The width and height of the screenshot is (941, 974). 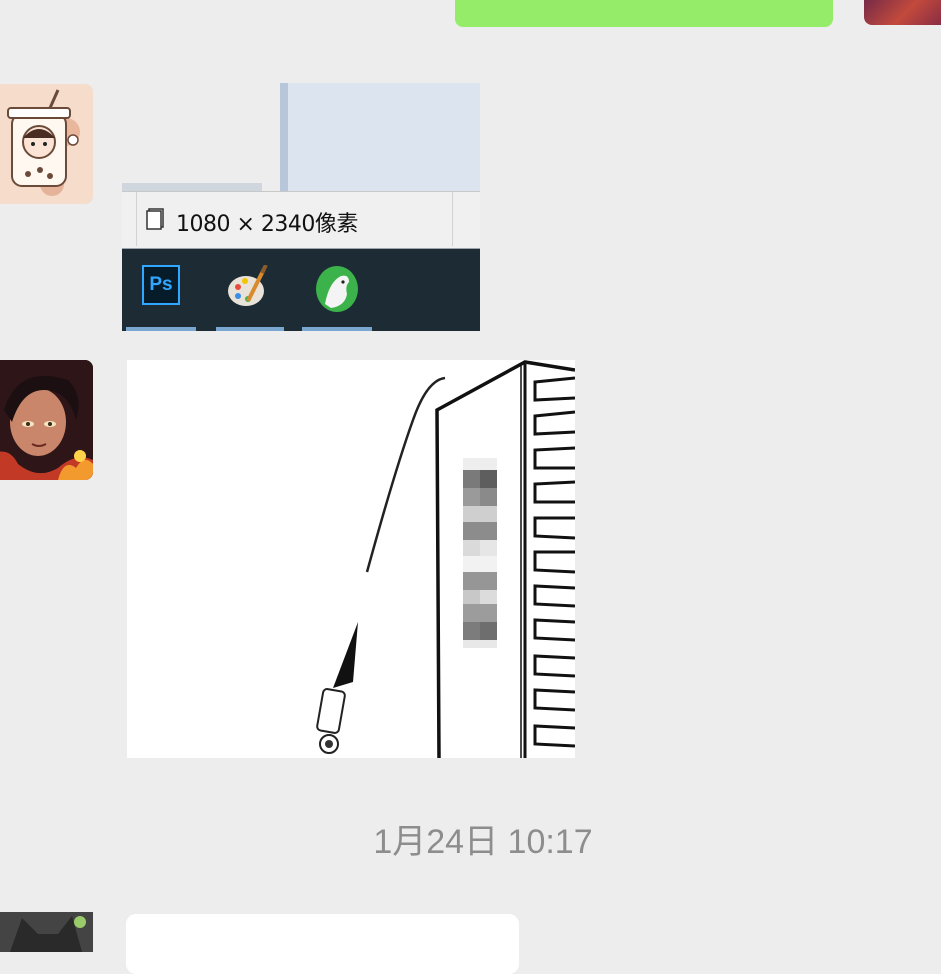 What do you see at coordinates (284, 137) in the screenshot?
I see `window-panel-edge` at bounding box center [284, 137].